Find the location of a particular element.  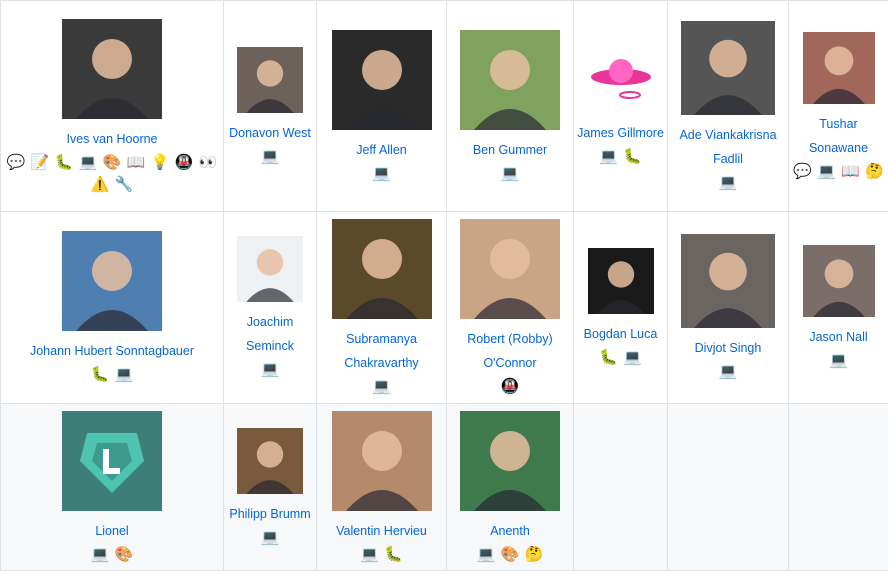

contributor-name: Ives van Hoorne is located at coordinates (111, 139).